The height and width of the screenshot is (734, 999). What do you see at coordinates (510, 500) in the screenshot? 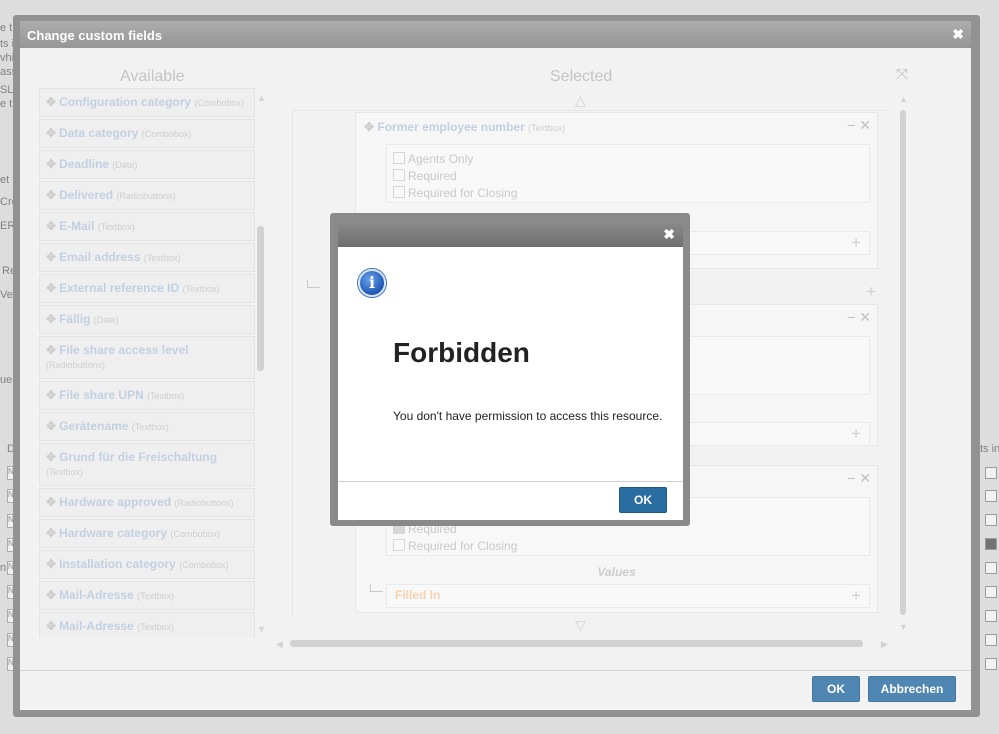
I see `forbidden-dialog-footer: OK` at bounding box center [510, 500].